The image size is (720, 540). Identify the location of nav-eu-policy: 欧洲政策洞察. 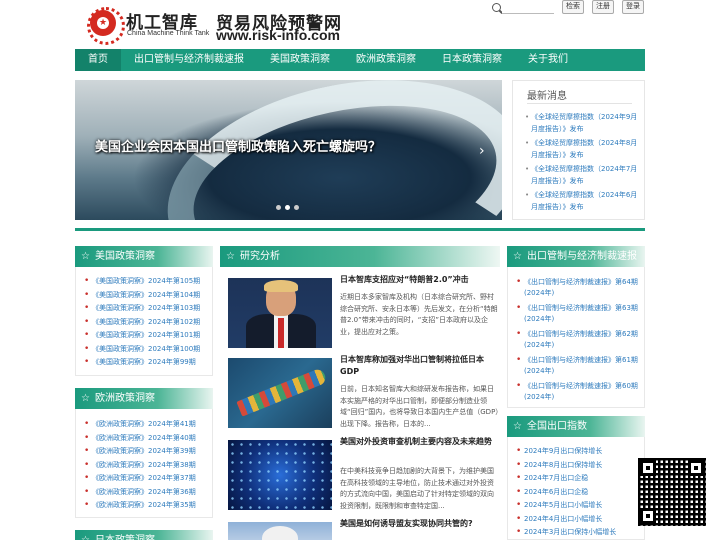
(386, 60).